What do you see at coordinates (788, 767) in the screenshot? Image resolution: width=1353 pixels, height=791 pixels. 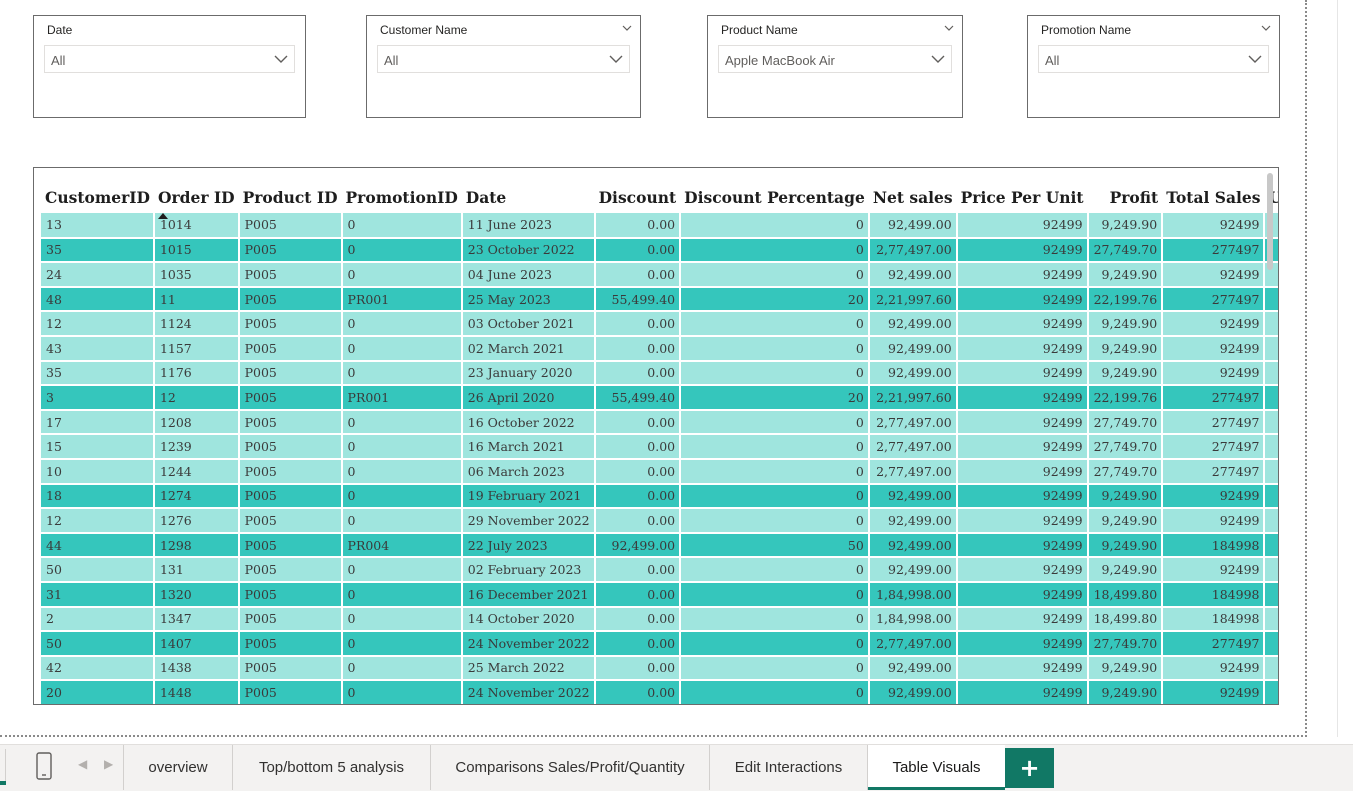 I see `tab-edit-interactions: Edit Interactions` at bounding box center [788, 767].